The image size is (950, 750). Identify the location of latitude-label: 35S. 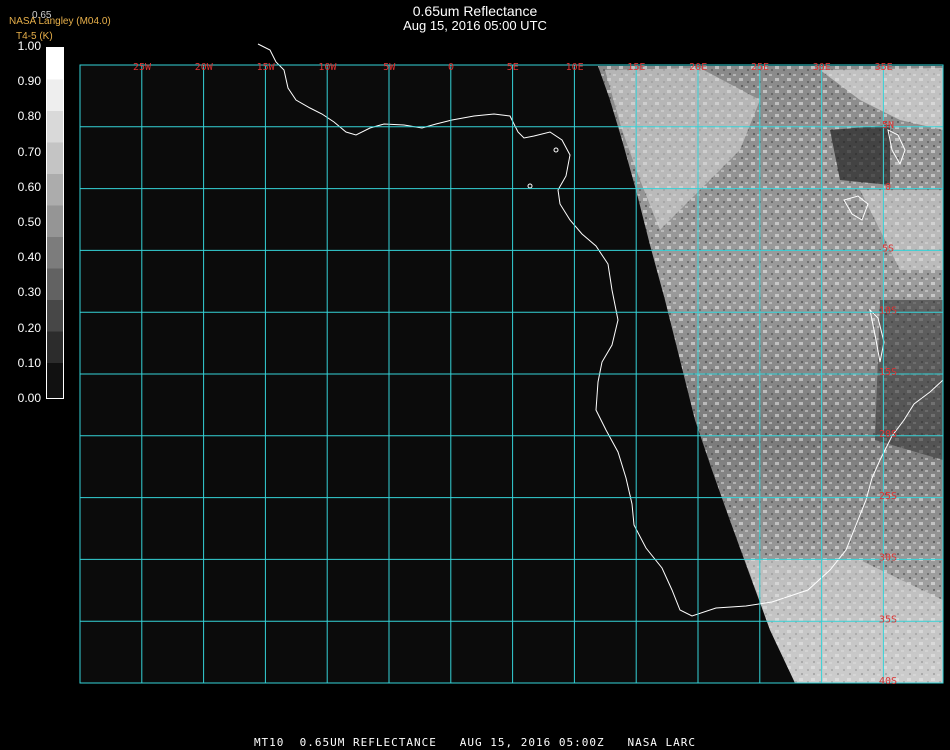
(888, 619).